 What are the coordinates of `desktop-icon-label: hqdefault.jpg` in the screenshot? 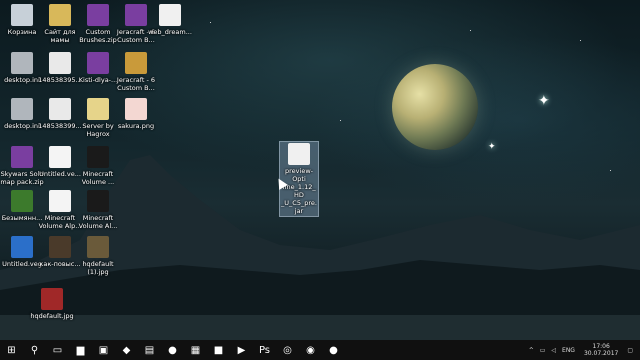 It's located at (52, 316).